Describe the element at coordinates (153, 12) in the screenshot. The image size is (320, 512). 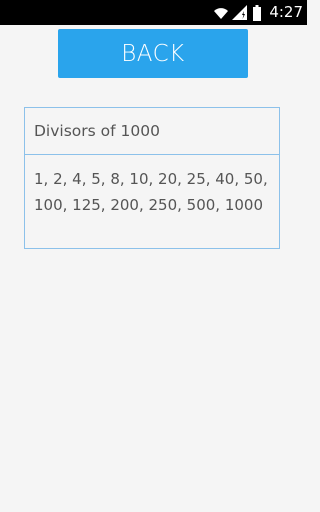
I see `status-bar: 4:27` at that location.